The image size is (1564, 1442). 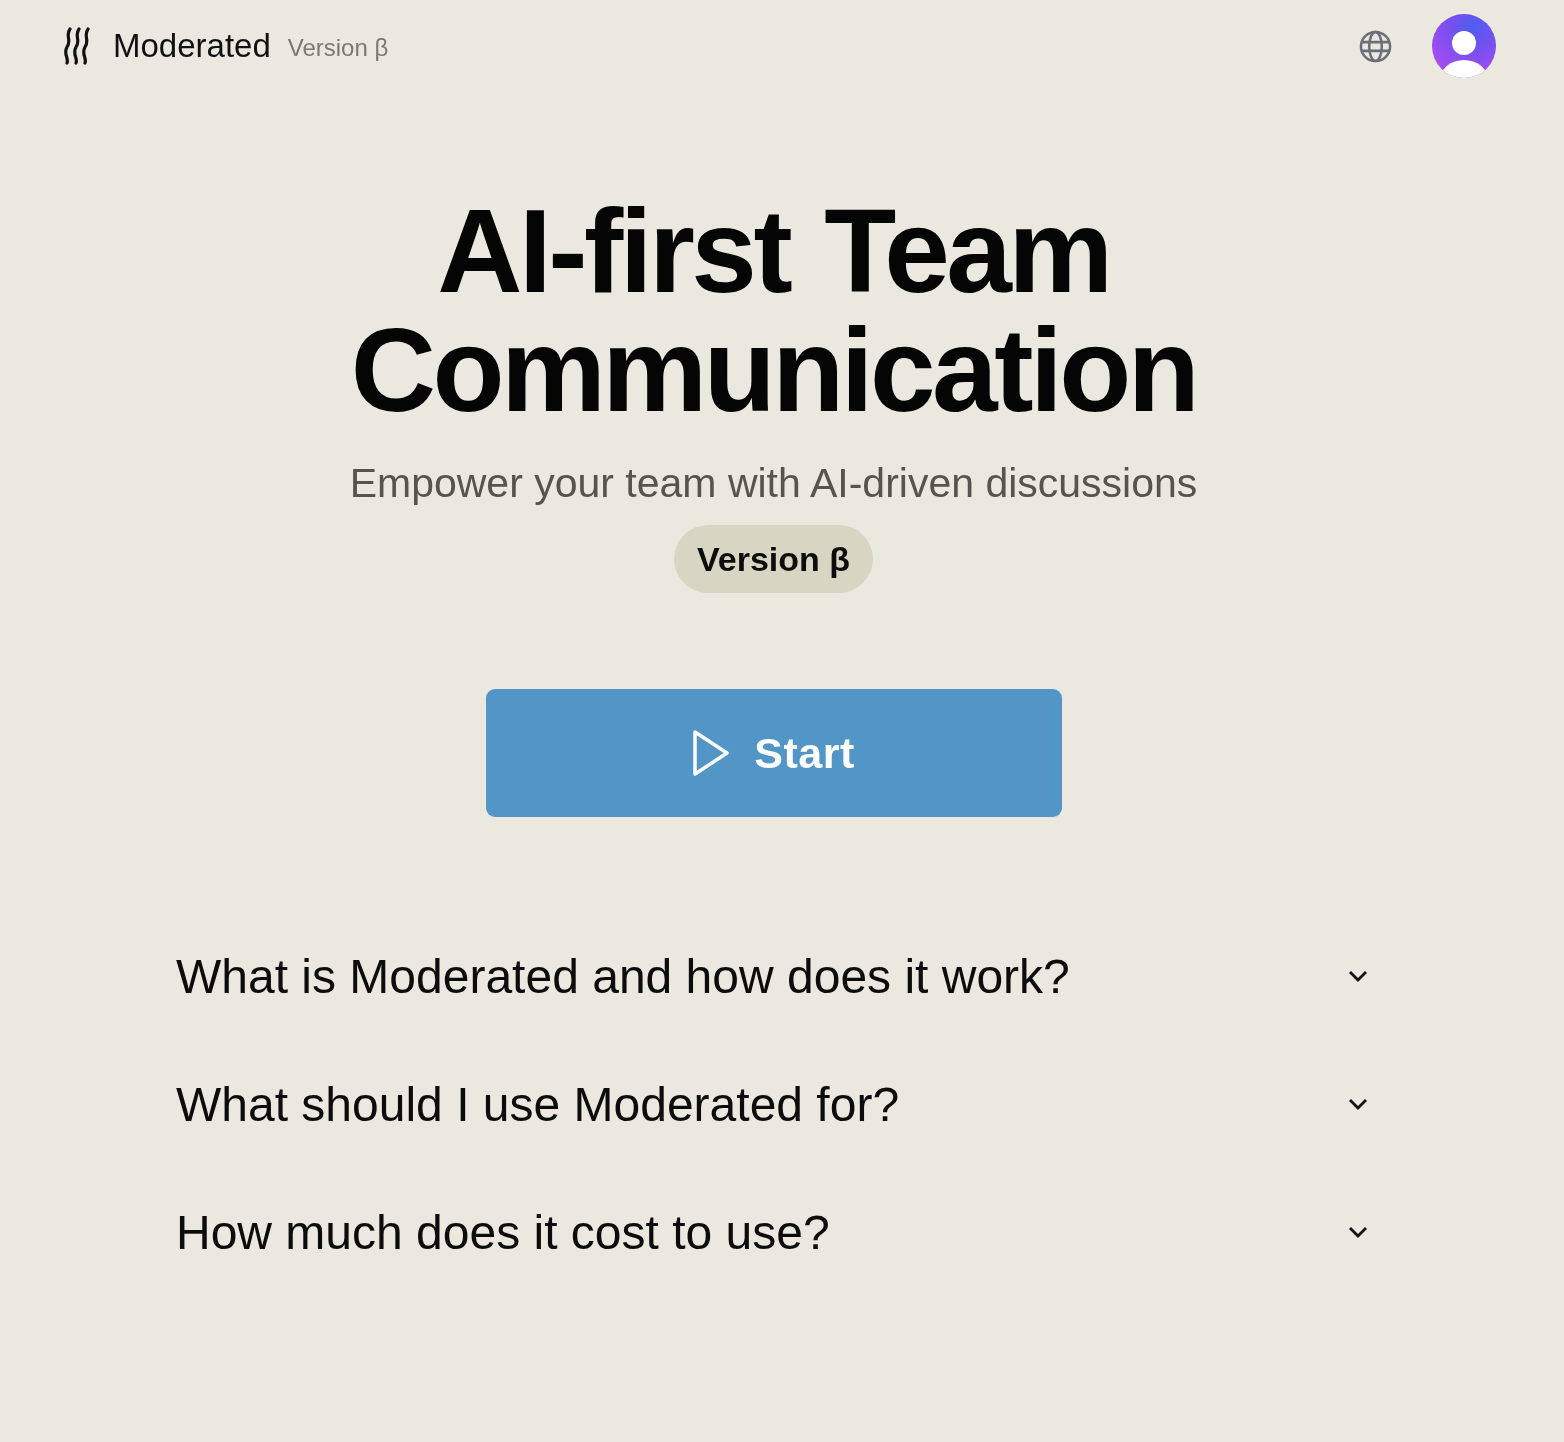 I want to click on play-icon, so click(x=711, y=753).